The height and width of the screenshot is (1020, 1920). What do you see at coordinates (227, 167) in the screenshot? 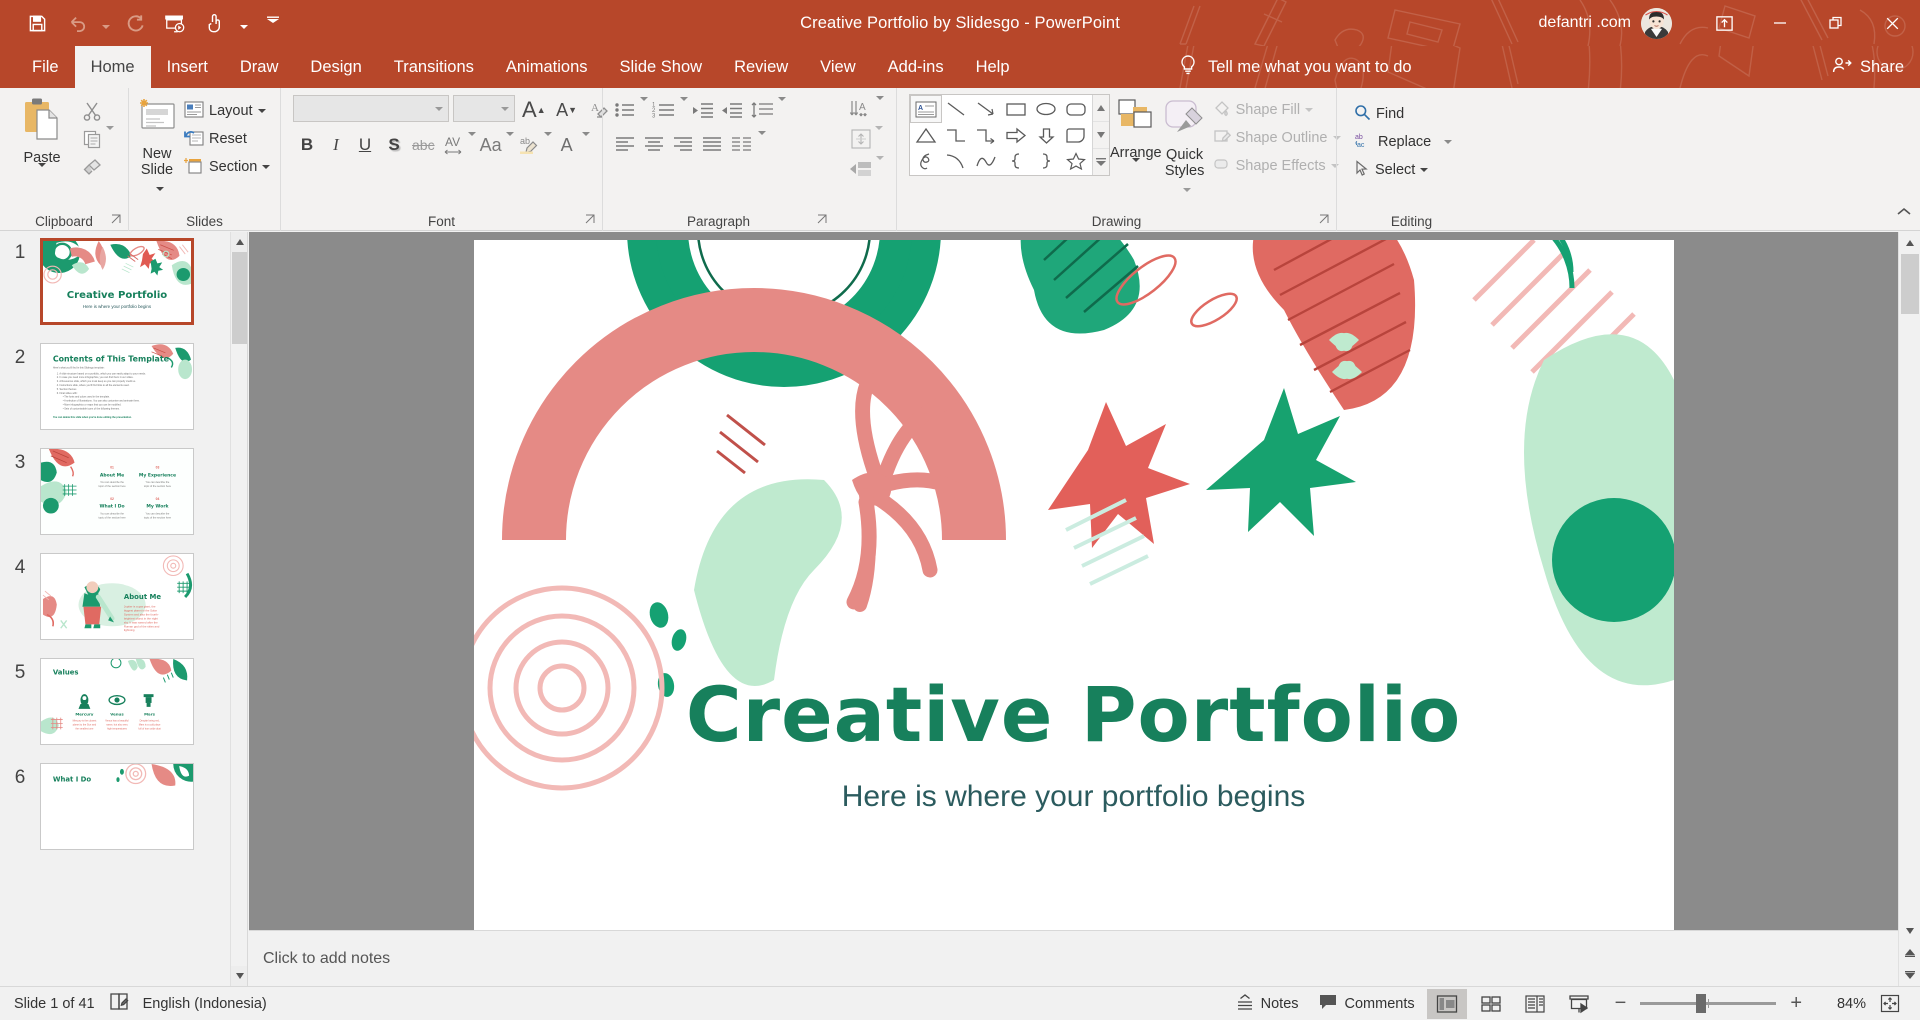
I see `section-button: Section` at bounding box center [227, 167].